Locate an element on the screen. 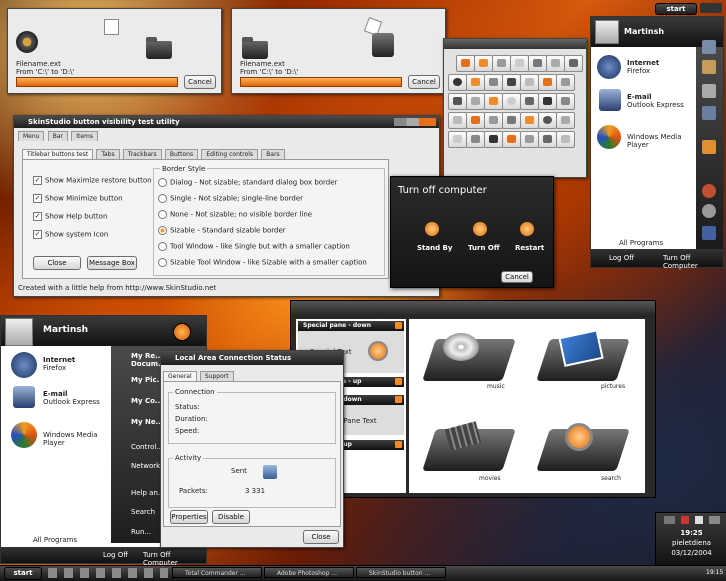 Image resolution: width=726 pixels, height=581 pixels. power-icon is located at coordinates (182, 332).